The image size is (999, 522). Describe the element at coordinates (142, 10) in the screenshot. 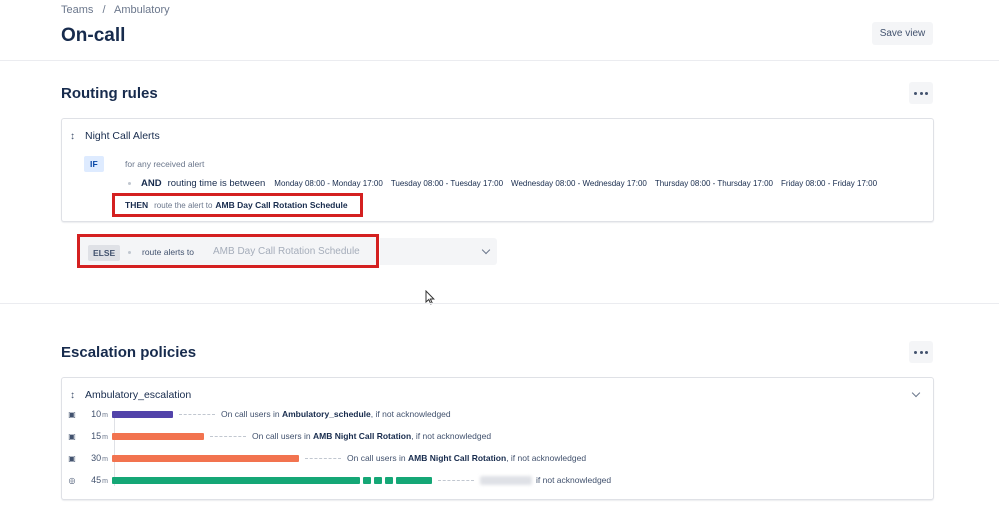

I see `breadcrumb-ambulatory: Ambulatory` at that location.